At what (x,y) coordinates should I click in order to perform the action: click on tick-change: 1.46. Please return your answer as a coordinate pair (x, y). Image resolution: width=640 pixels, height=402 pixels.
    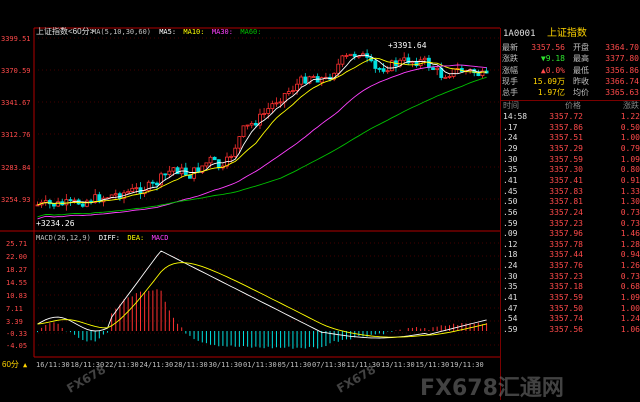
    Looking at the image, I should click on (630, 234).